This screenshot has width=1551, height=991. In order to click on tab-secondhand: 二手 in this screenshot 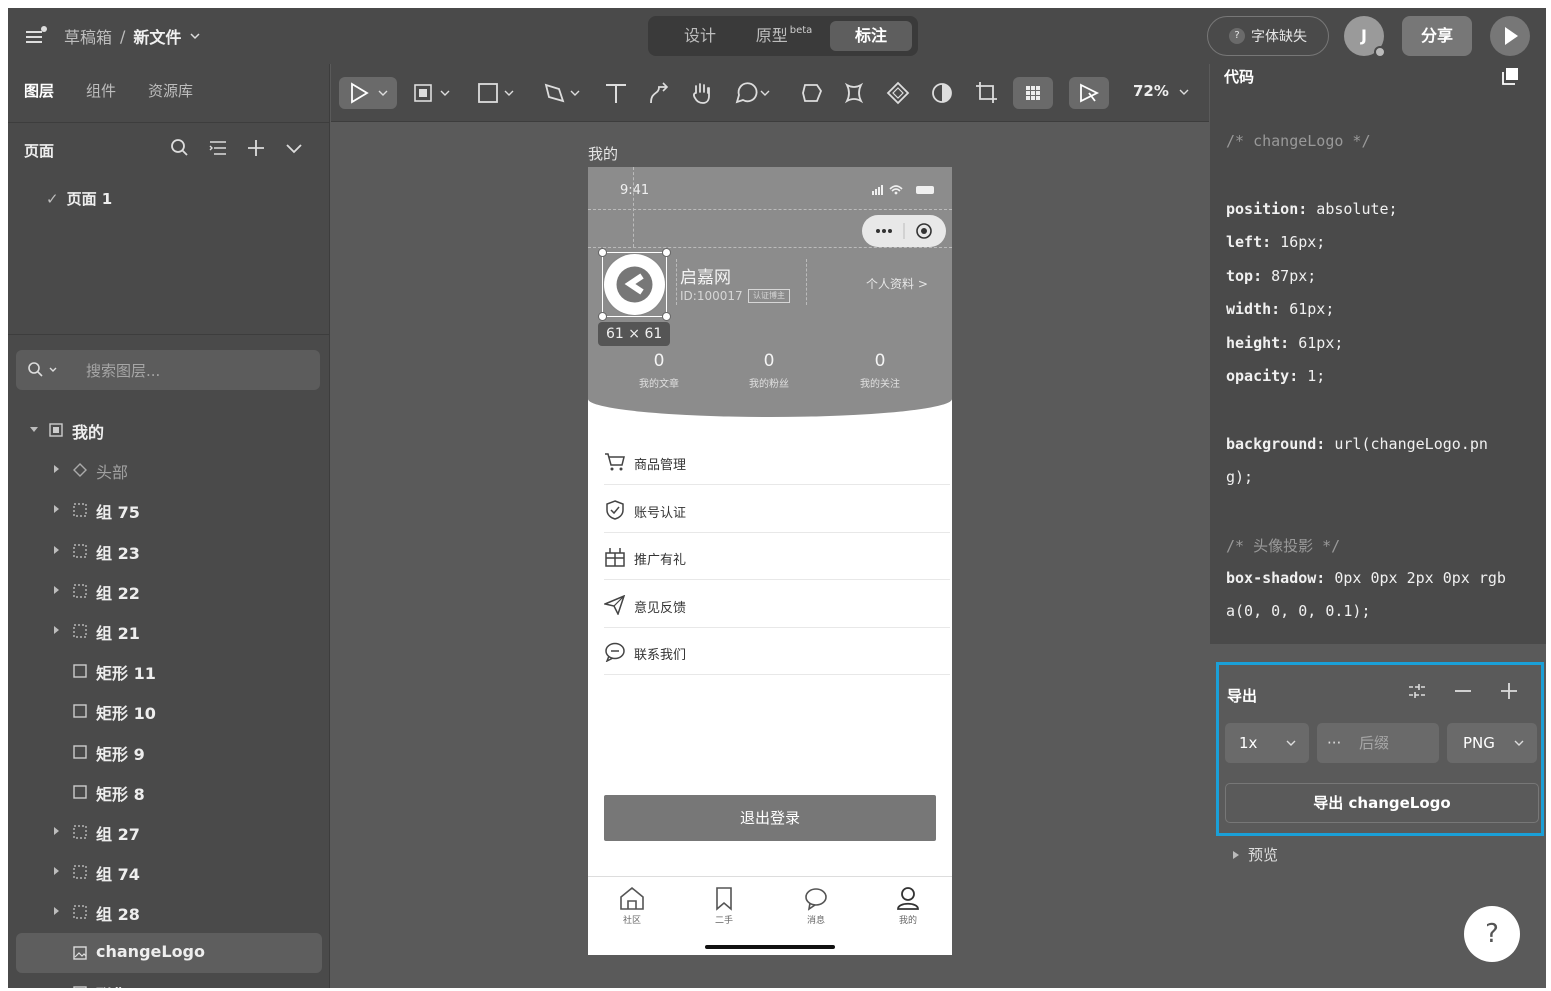, I will do `click(724, 905)`.